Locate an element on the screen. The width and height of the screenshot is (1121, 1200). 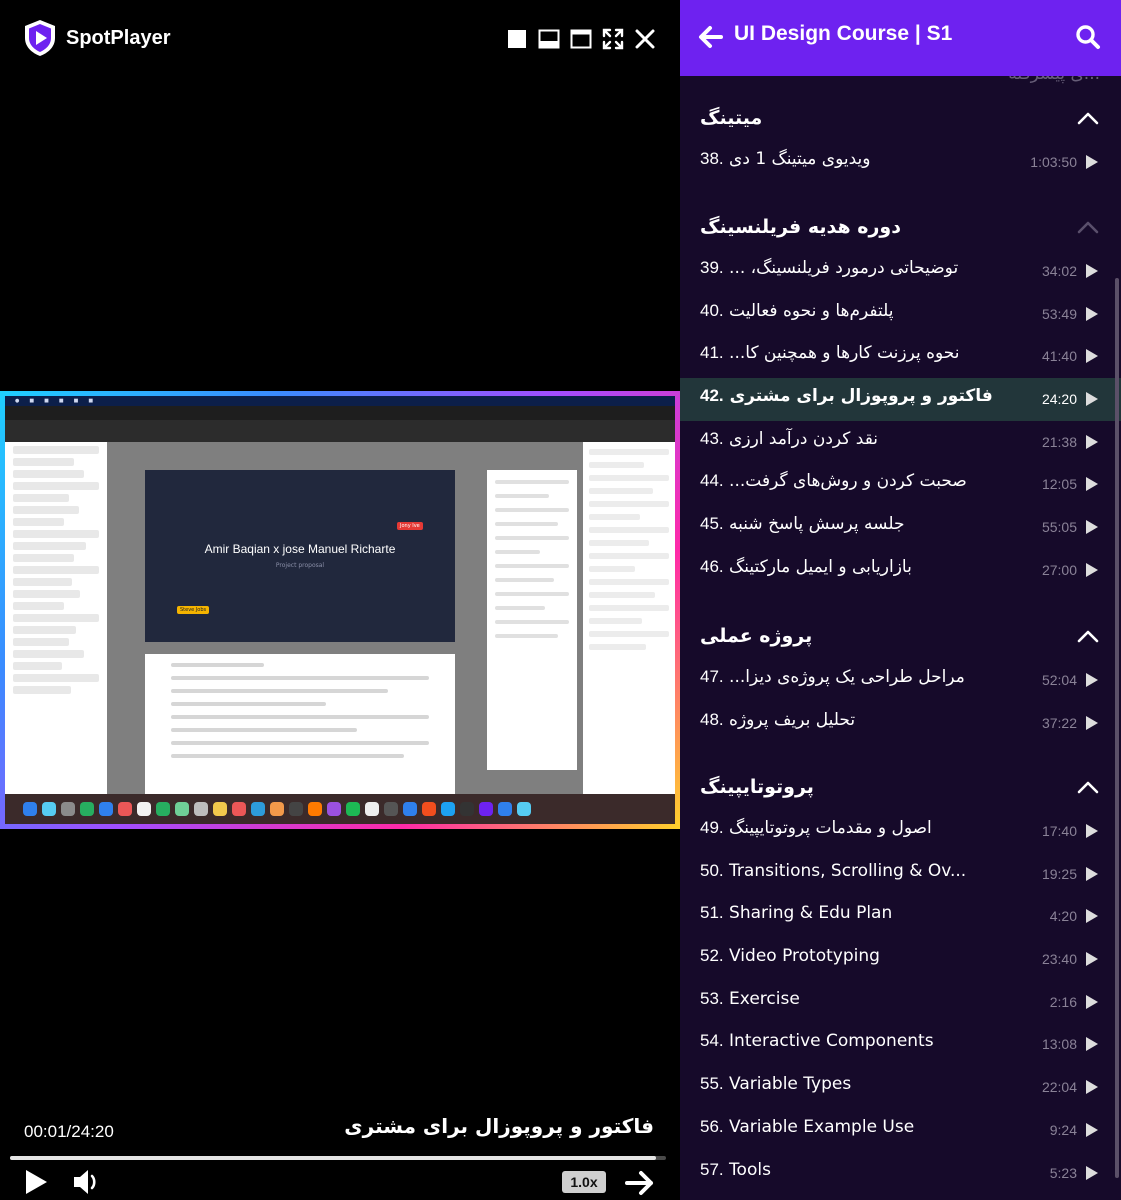
lesson-item: 39. توضیحاتی درمورد فریلنسینگ، ... 34:02 is located at coordinates (900, 271).